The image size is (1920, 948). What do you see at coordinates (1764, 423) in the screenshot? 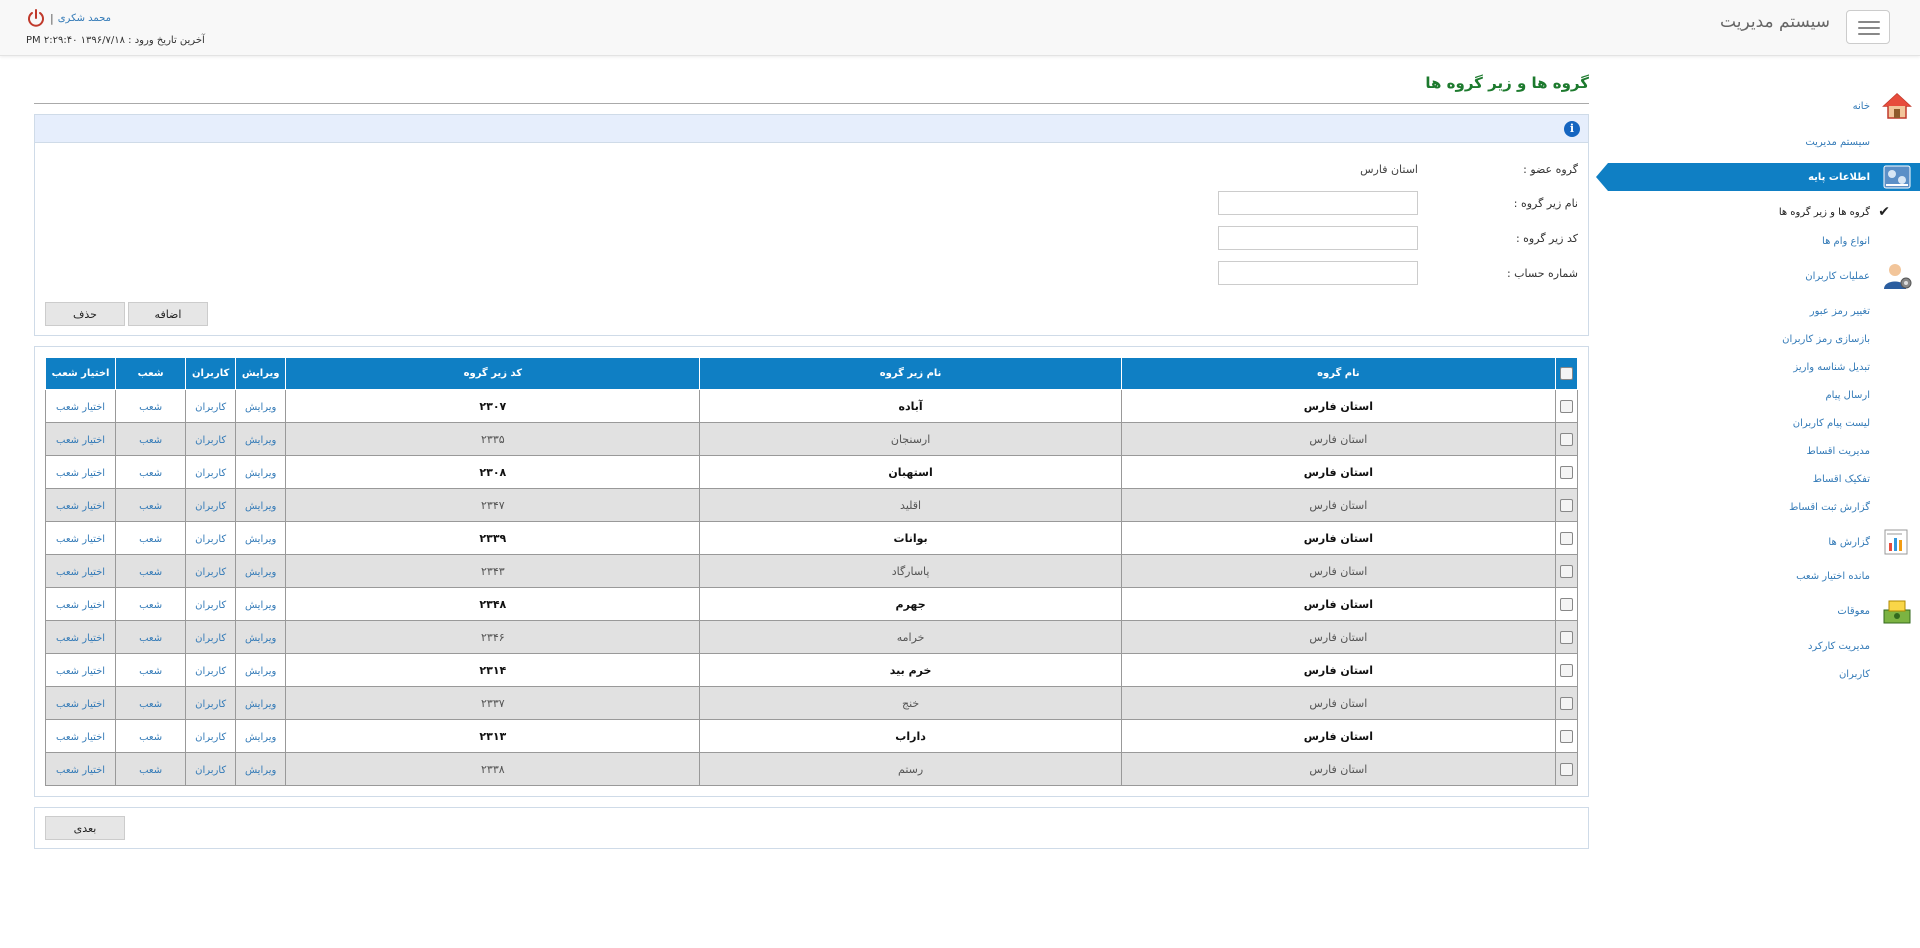
I see `sidebar-item-user-messages: لیست پیام کاربران` at bounding box center [1764, 423].